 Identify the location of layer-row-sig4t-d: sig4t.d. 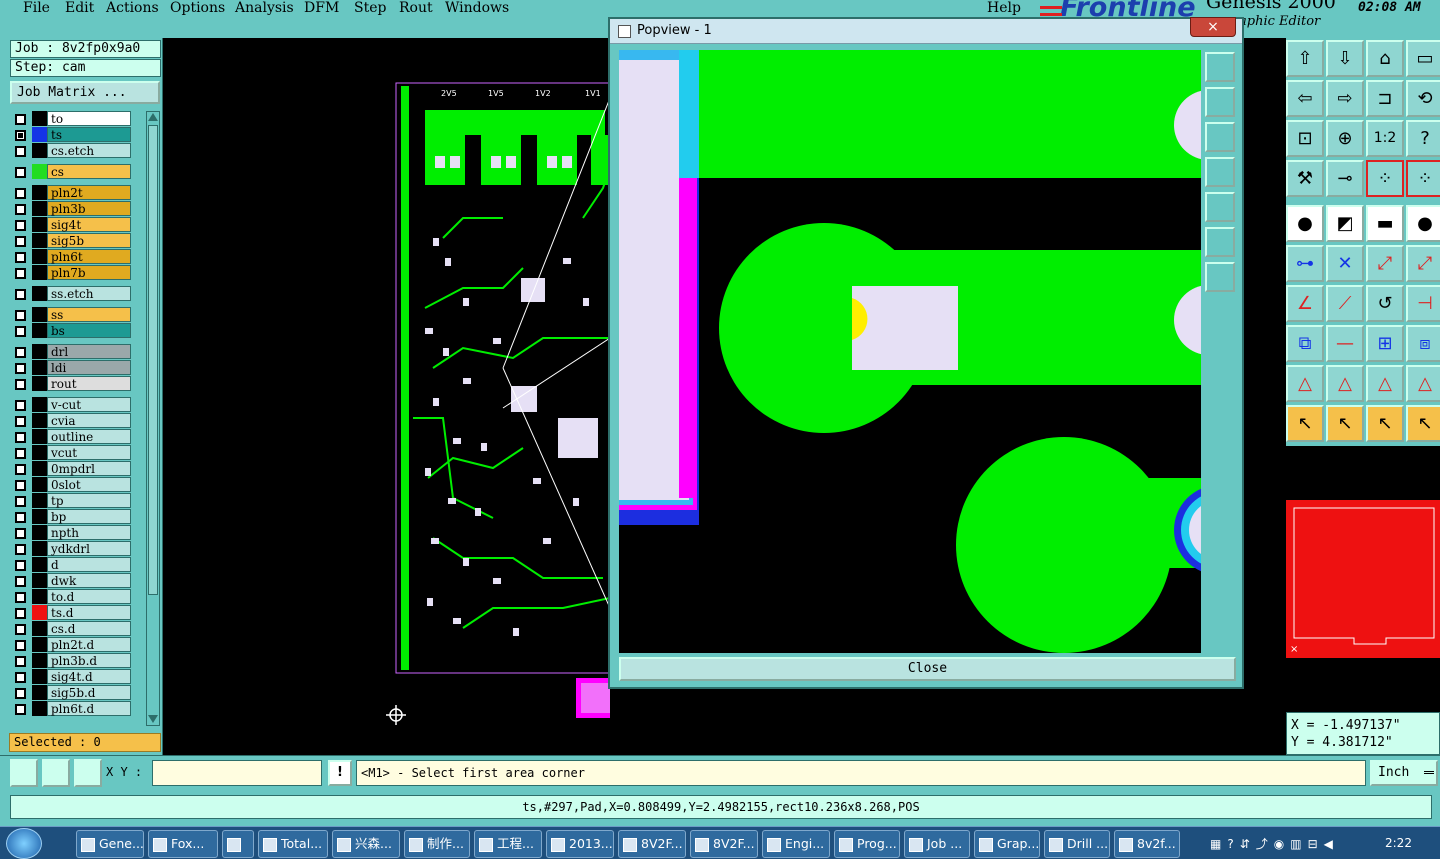
(72, 676).